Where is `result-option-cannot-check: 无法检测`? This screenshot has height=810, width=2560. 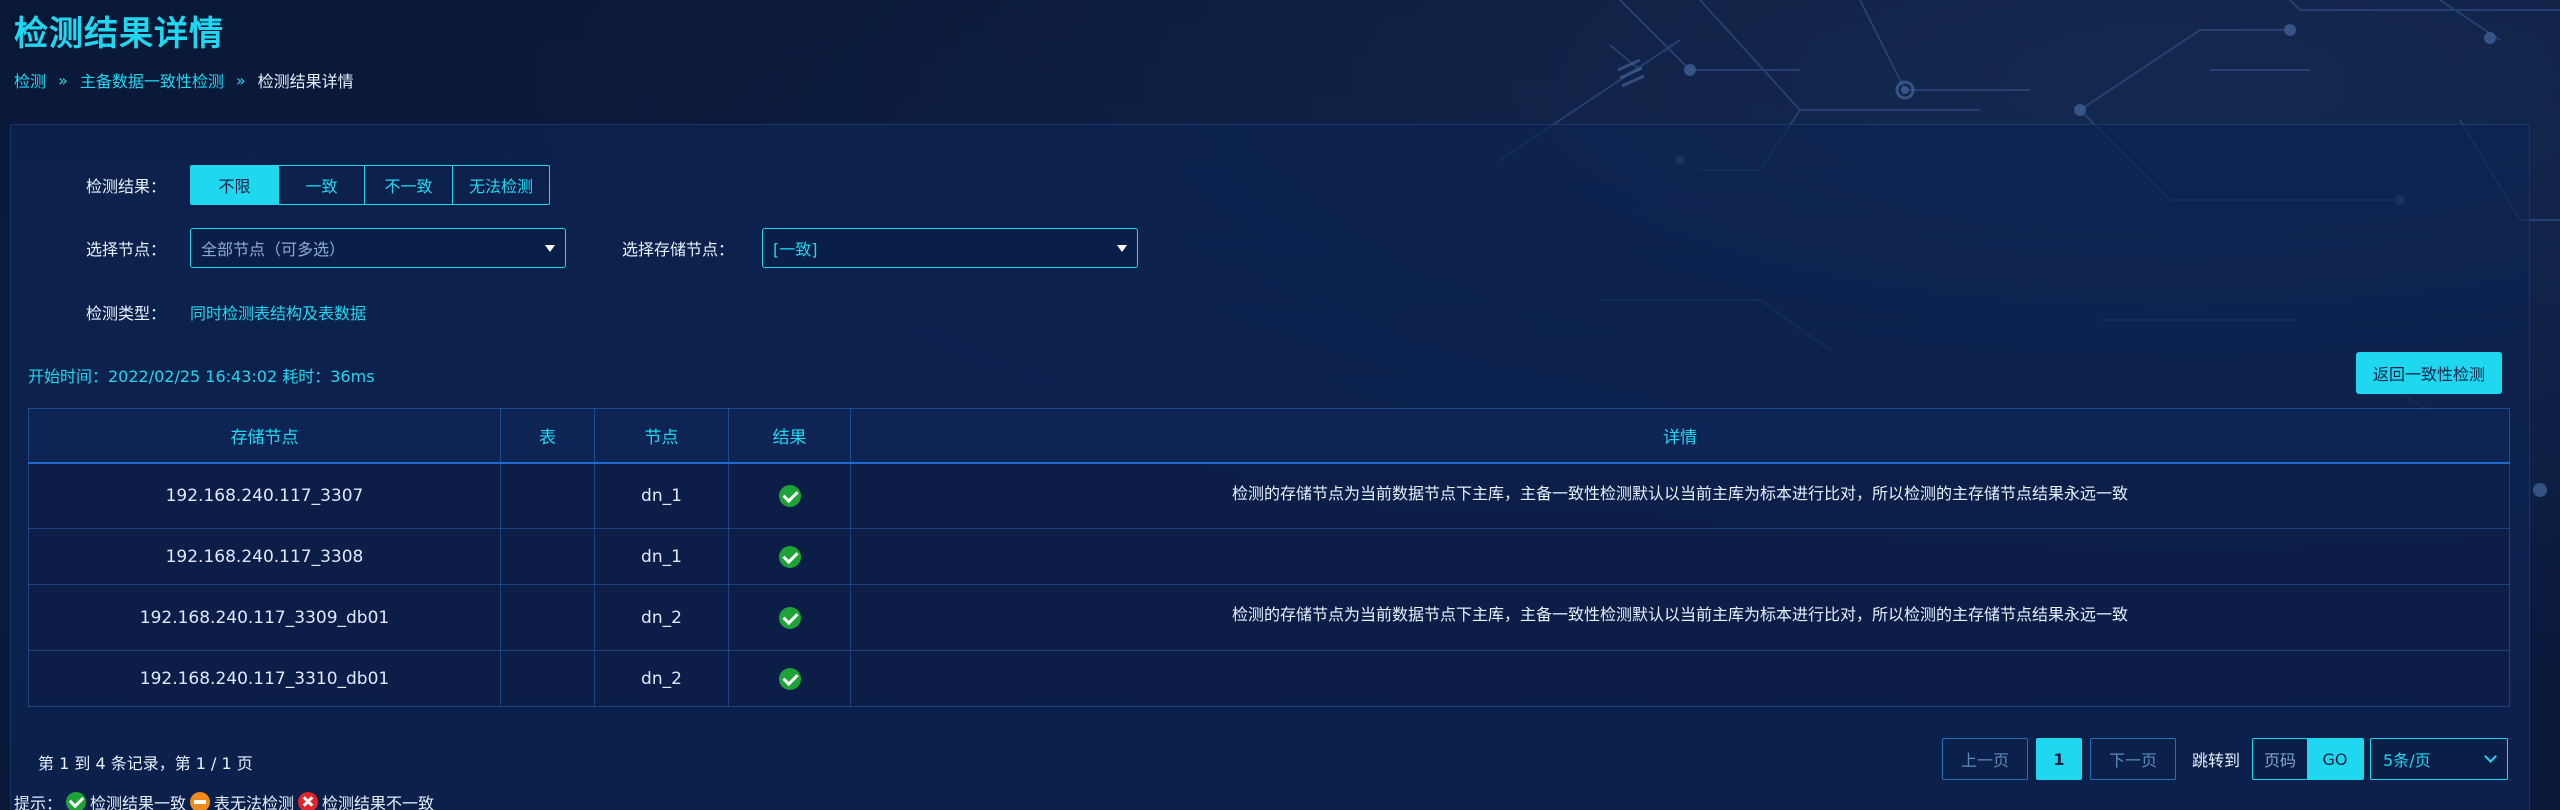
result-option-cannot-check: 无法检测 is located at coordinates (501, 185).